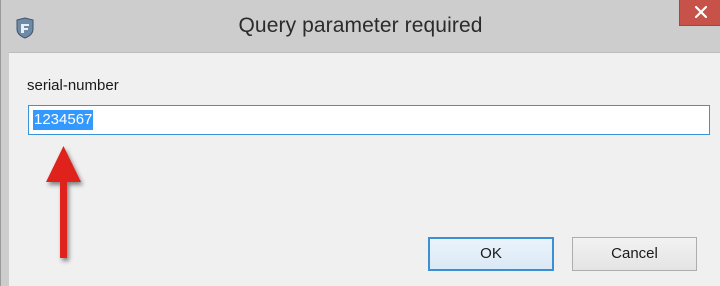 The width and height of the screenshot is (720, 286). What do you see at coordinates (63, 120) in the screenshot?
I see `input-value-selected: 1234567` at bounding box center [63, 120].